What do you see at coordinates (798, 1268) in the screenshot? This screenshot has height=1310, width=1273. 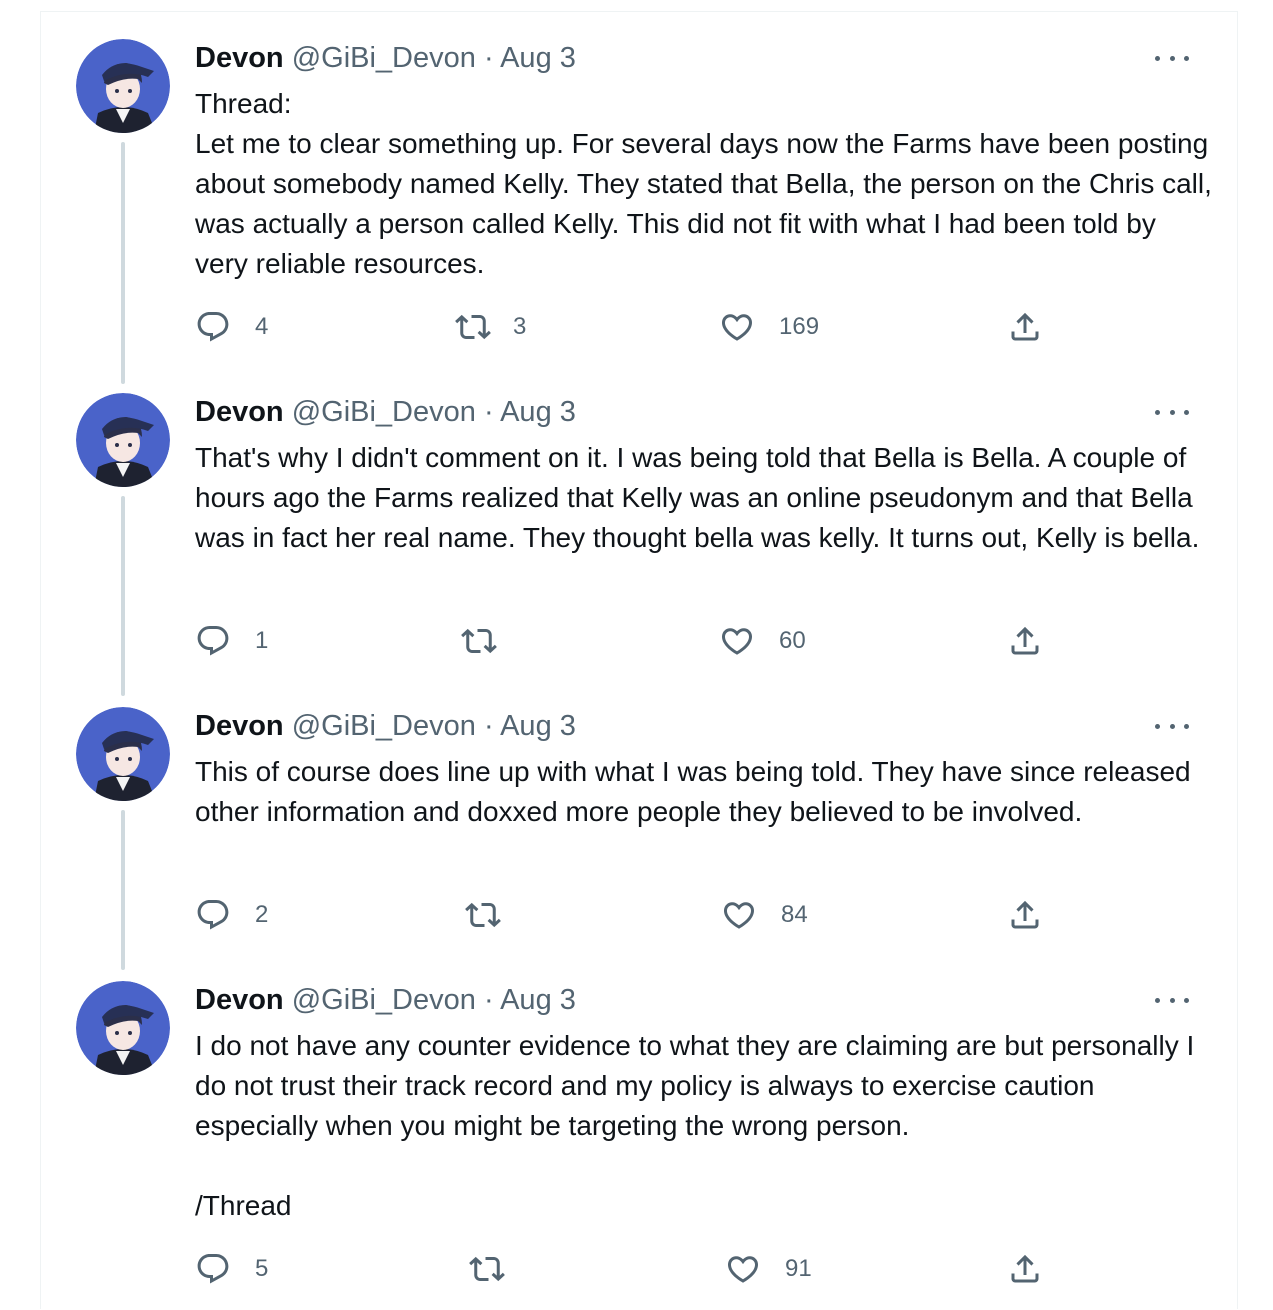 I see `like-count: 91` at bounding box center [798, 1268].